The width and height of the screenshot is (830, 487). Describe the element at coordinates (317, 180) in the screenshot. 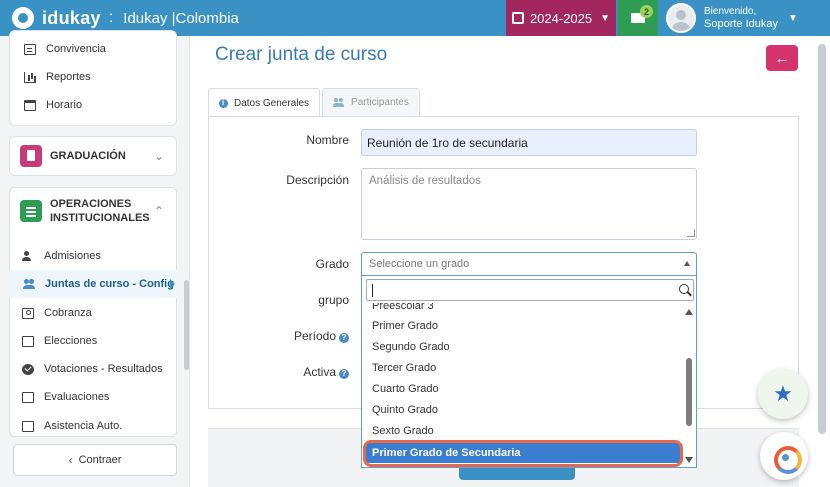

I see `descripcion-label: Descripción` at that location.